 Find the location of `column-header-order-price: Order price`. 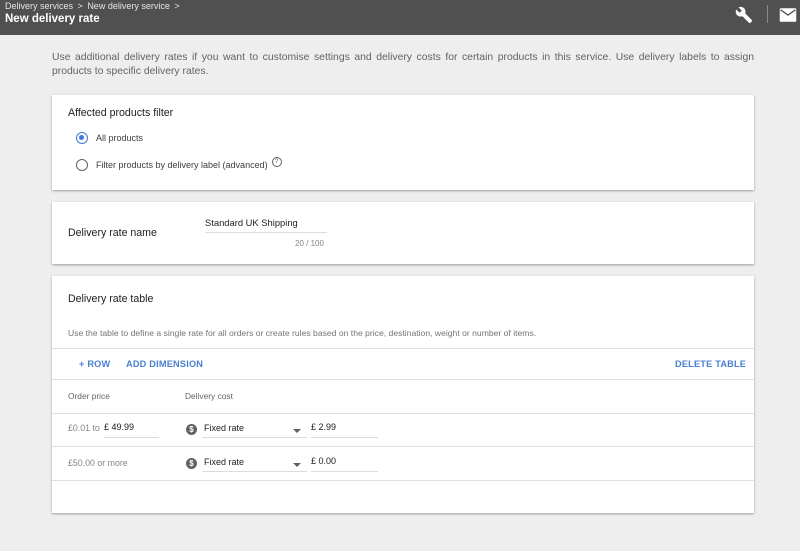

column-header-order-price: Order price is located at coordinates (89, 396).